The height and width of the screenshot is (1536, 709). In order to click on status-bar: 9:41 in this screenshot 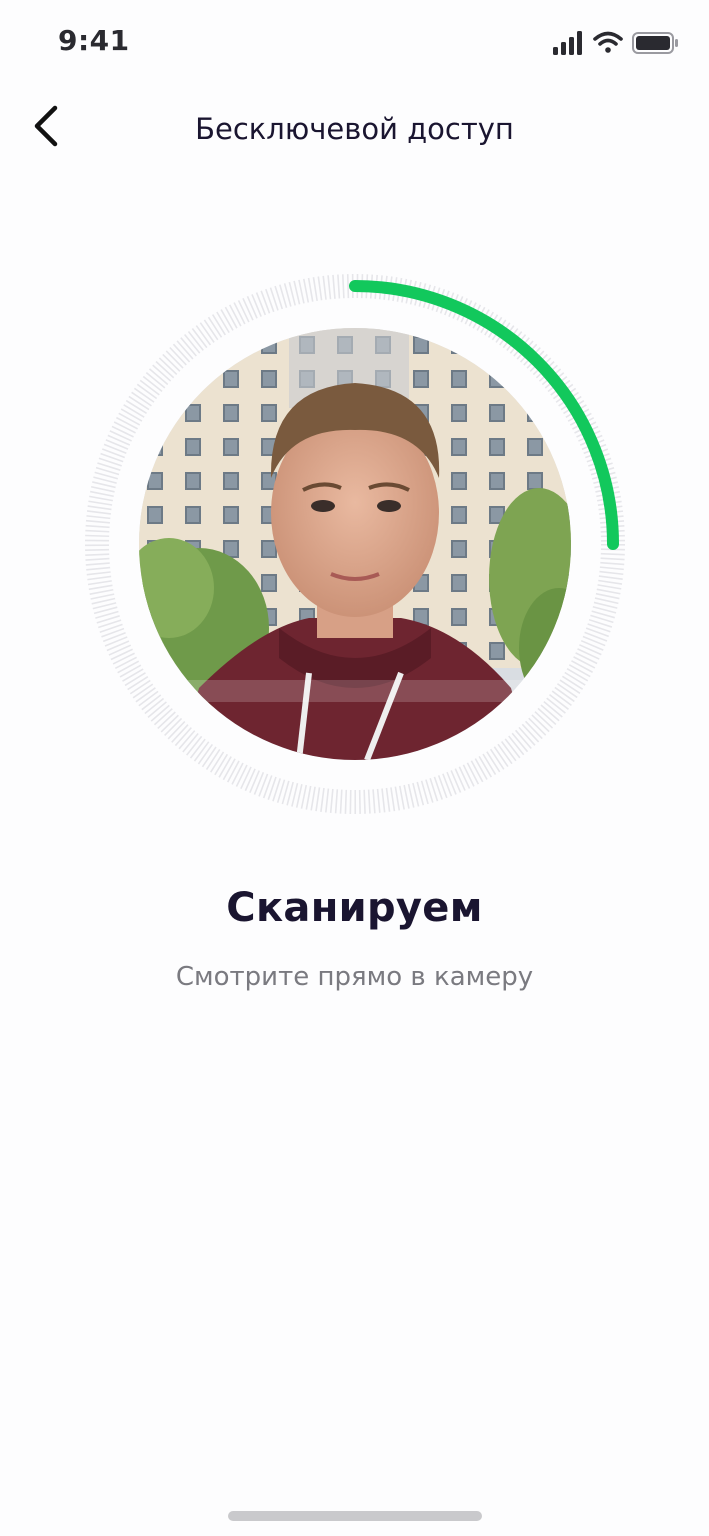, I will do `click(354, 44)`.